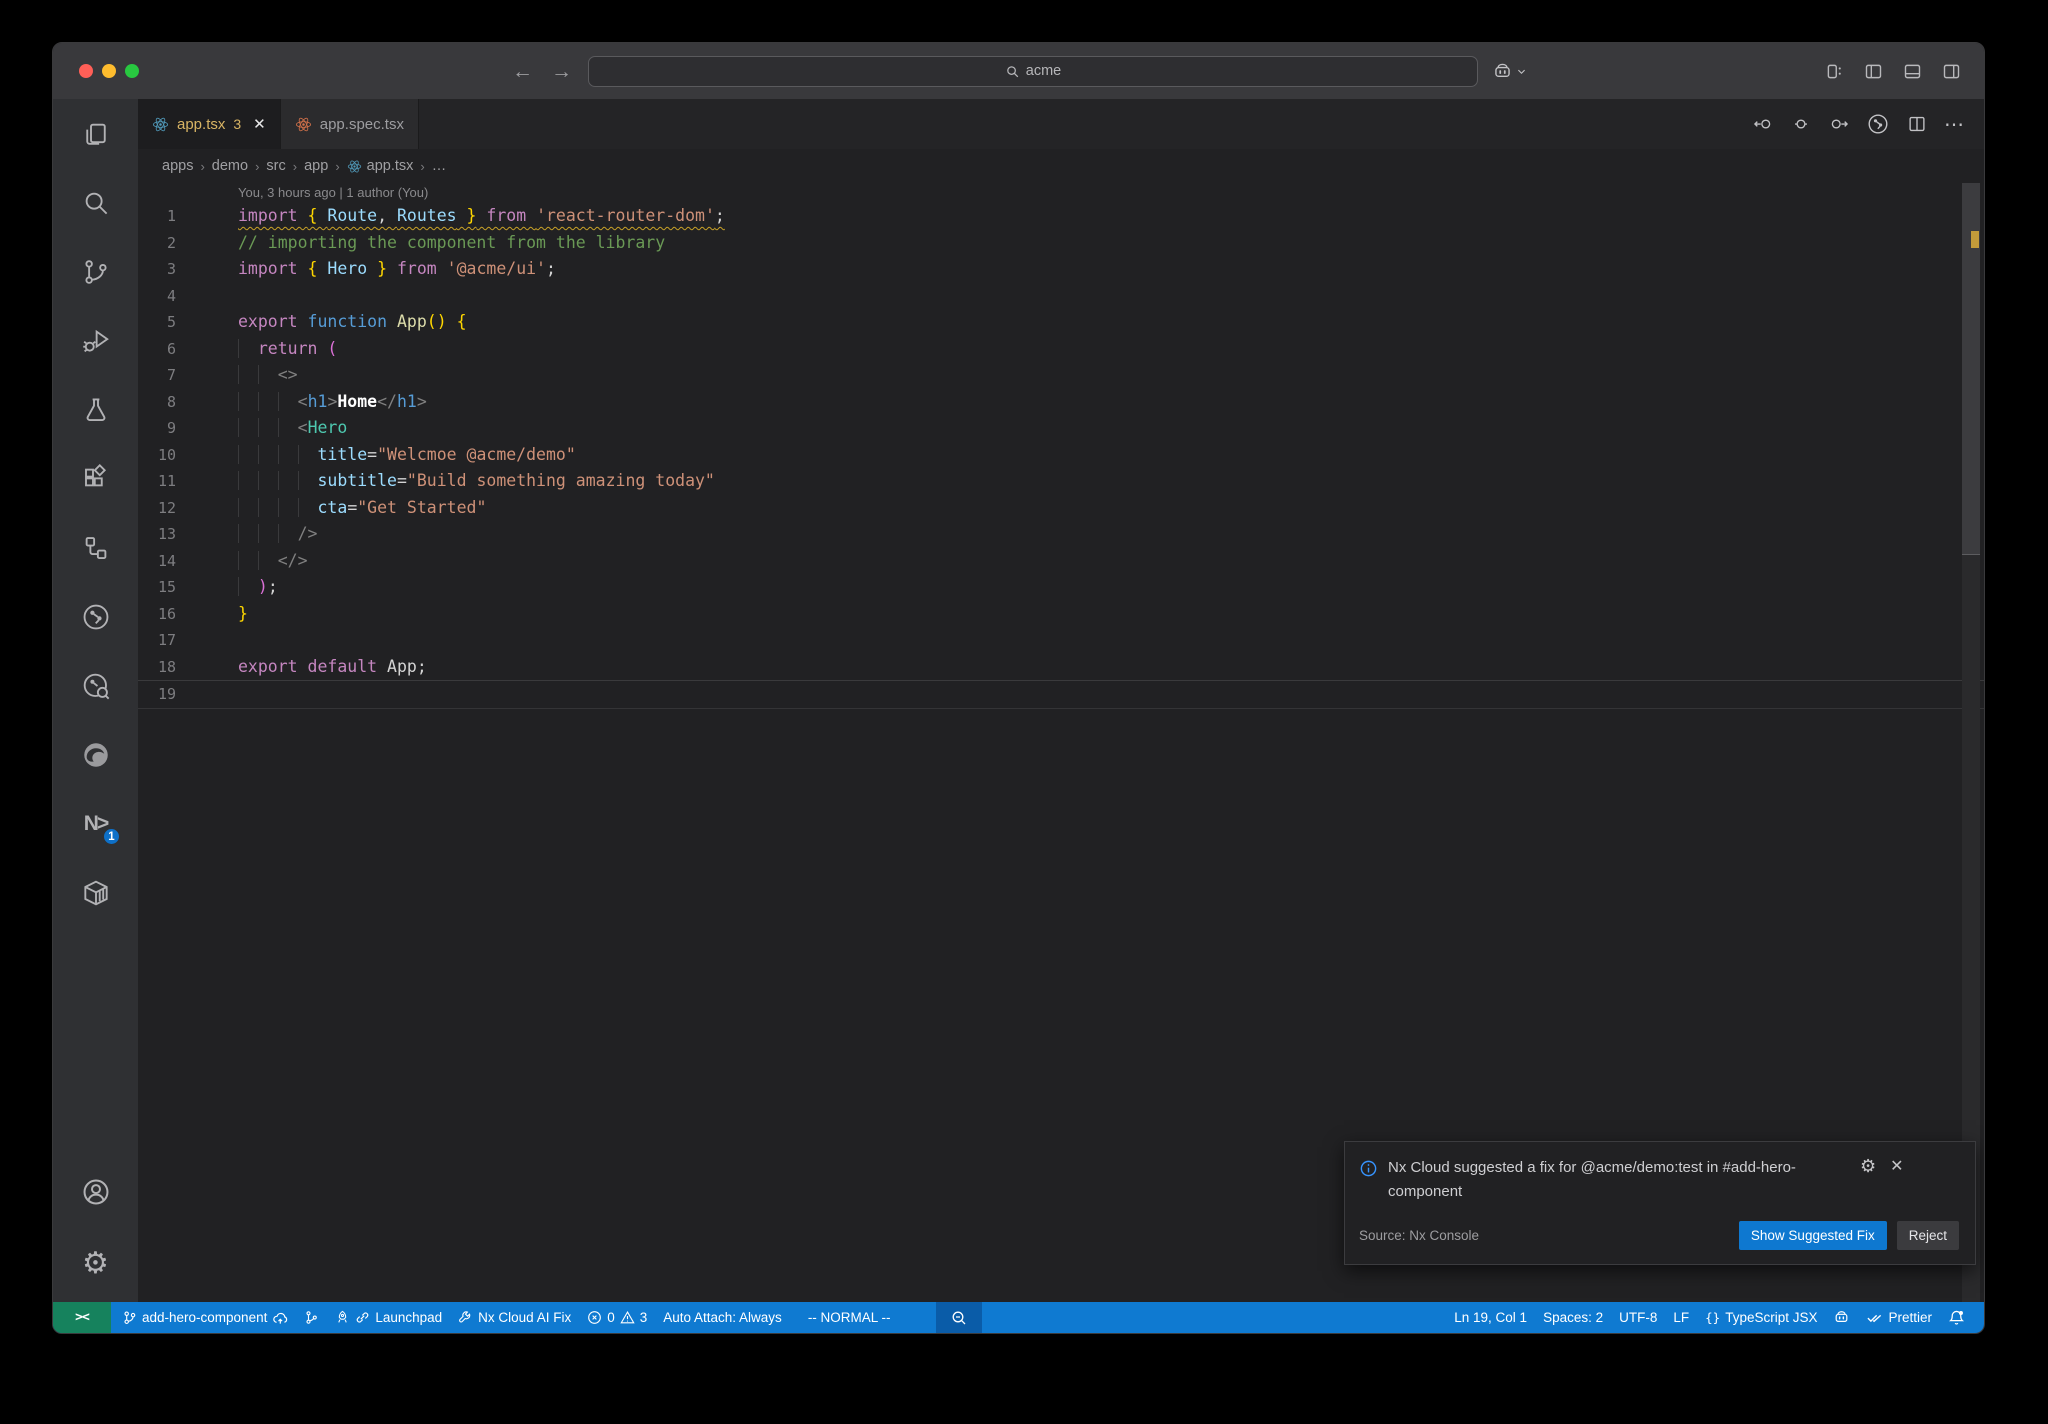 Image resolution: width=2048 pixels, height=1424 pixels. I want to click on code-line: 18 export default App;, so click(1061, 667).